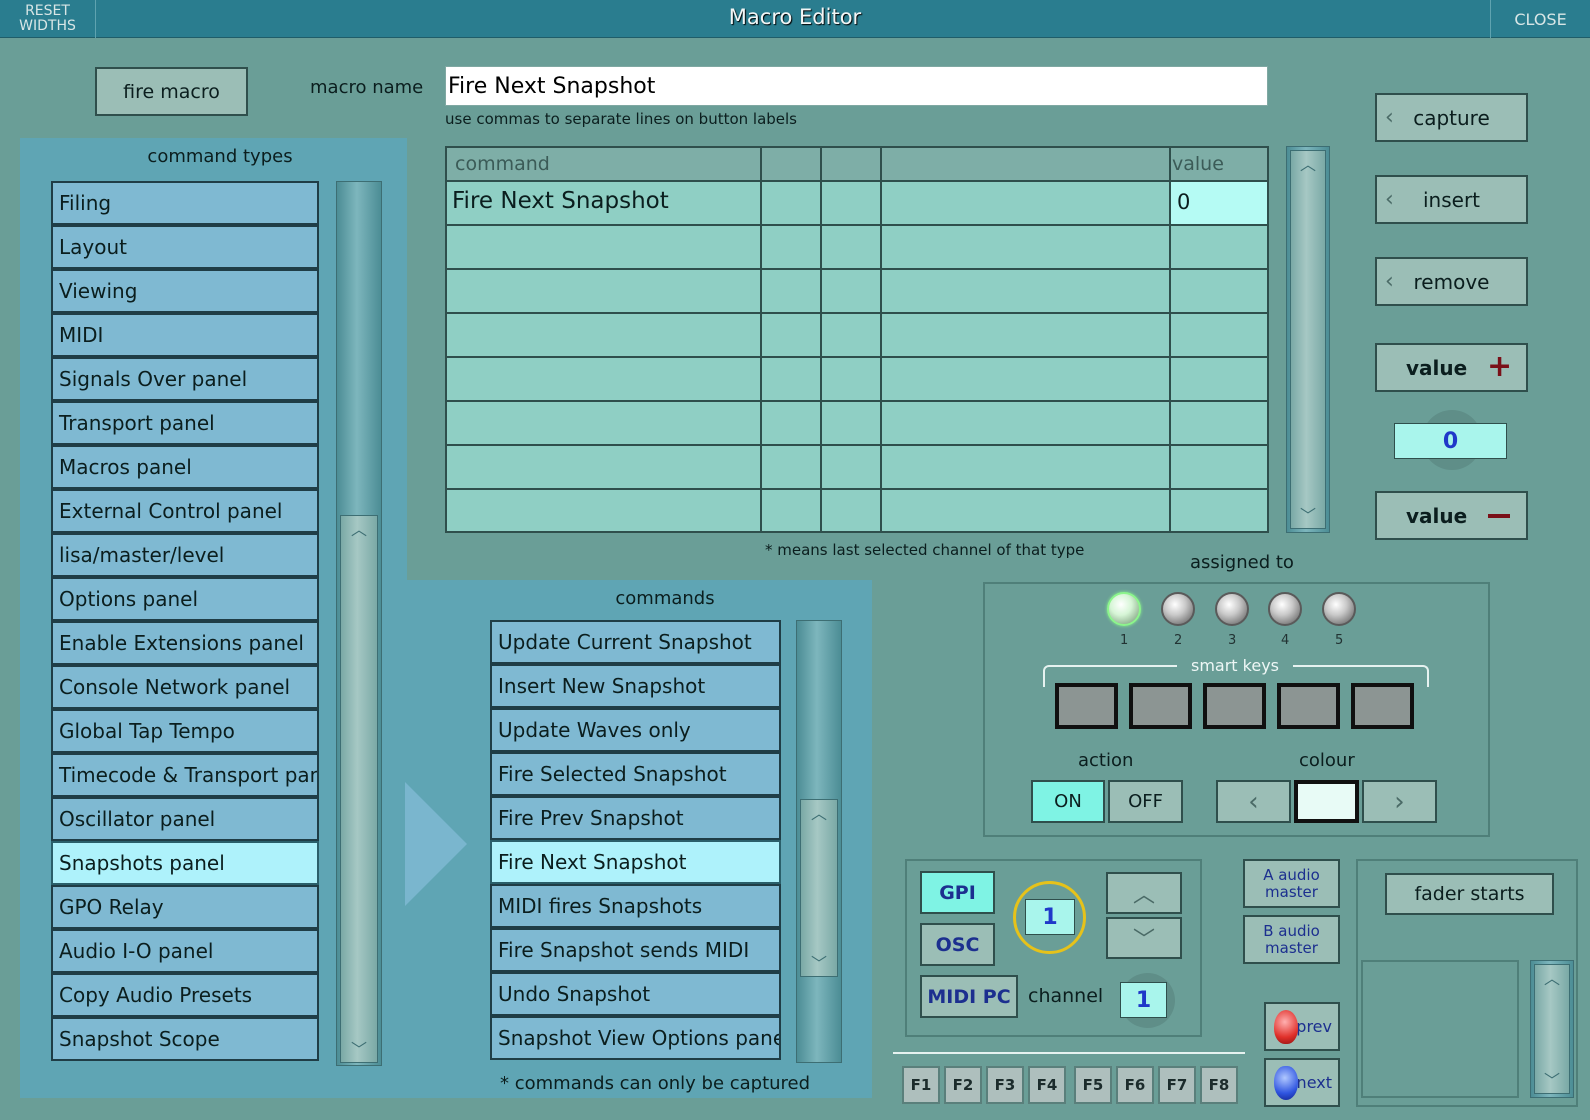 This screenshot has height=1120, width=1590. What do you see at coordinates (1144, 938) in the screenshot?
I see `gpi-down-button: ﹀` at bounding box center [1144, 938].